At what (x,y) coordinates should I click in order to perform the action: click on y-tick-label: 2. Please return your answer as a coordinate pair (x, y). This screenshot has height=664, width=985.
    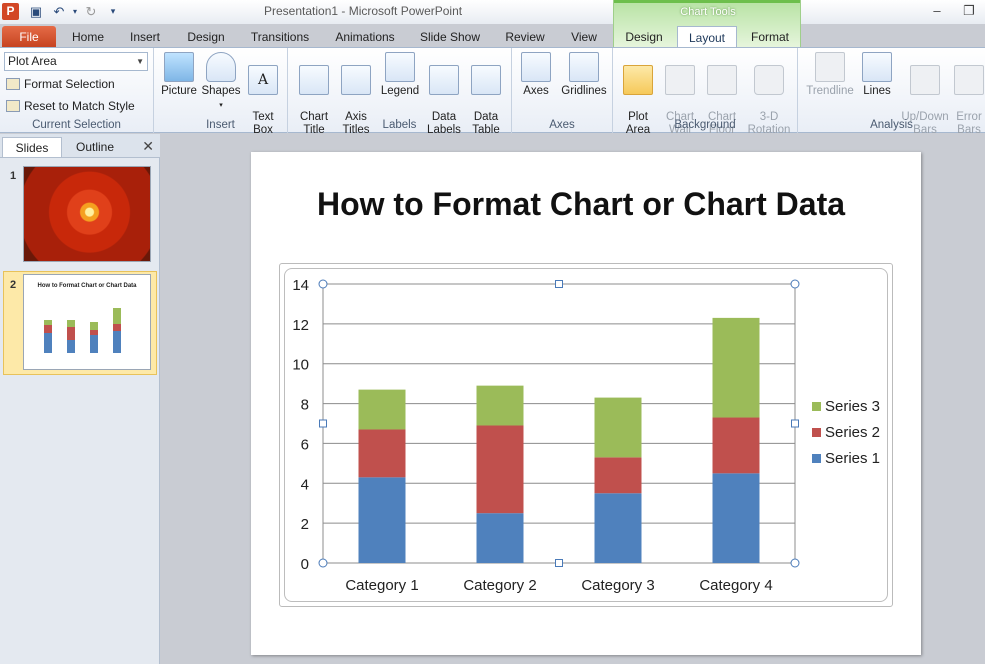
    Looking at the image, I should click on (305, 524).